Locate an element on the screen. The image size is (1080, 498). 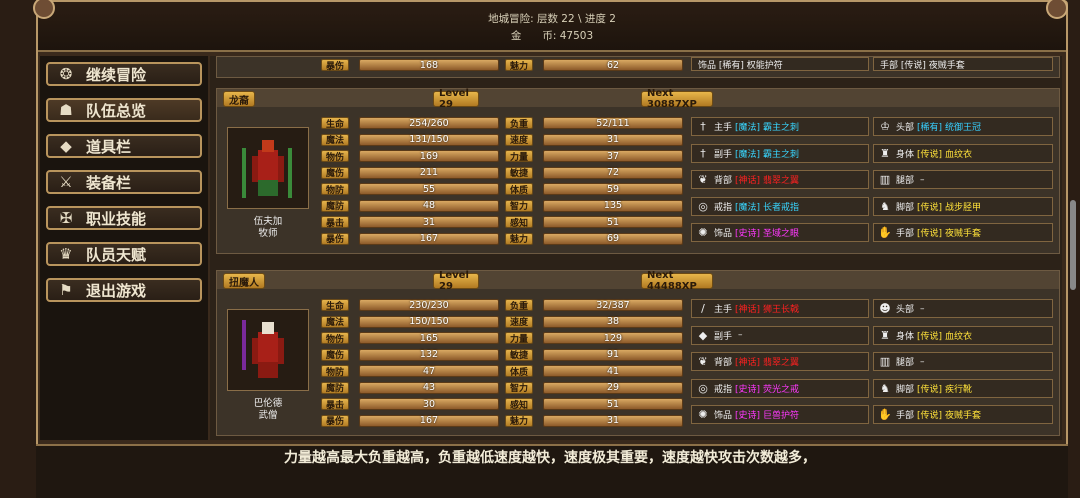
stat-label: 暴击 is located at coordinates (335, 222).